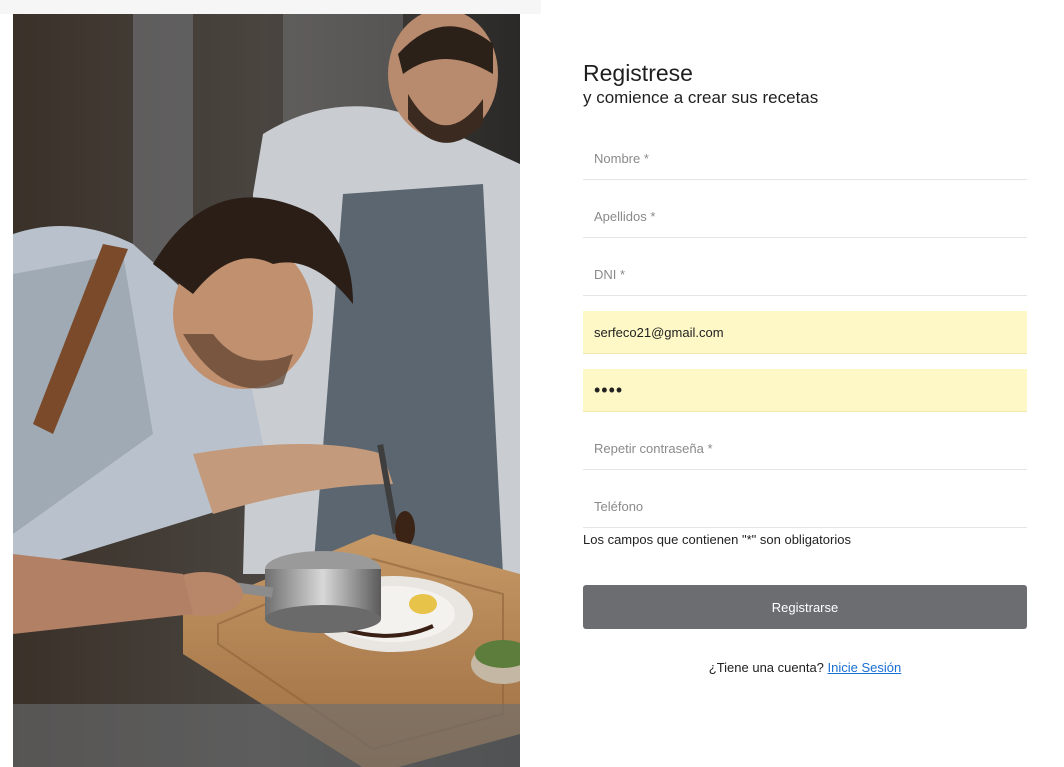 Image resolution: width=1064 pixels, height=767 pixels. Describe the element at coordinates (701, 97) in the screenshot. I see `page-subtitle: y comience a crear sus recetas` at that location.